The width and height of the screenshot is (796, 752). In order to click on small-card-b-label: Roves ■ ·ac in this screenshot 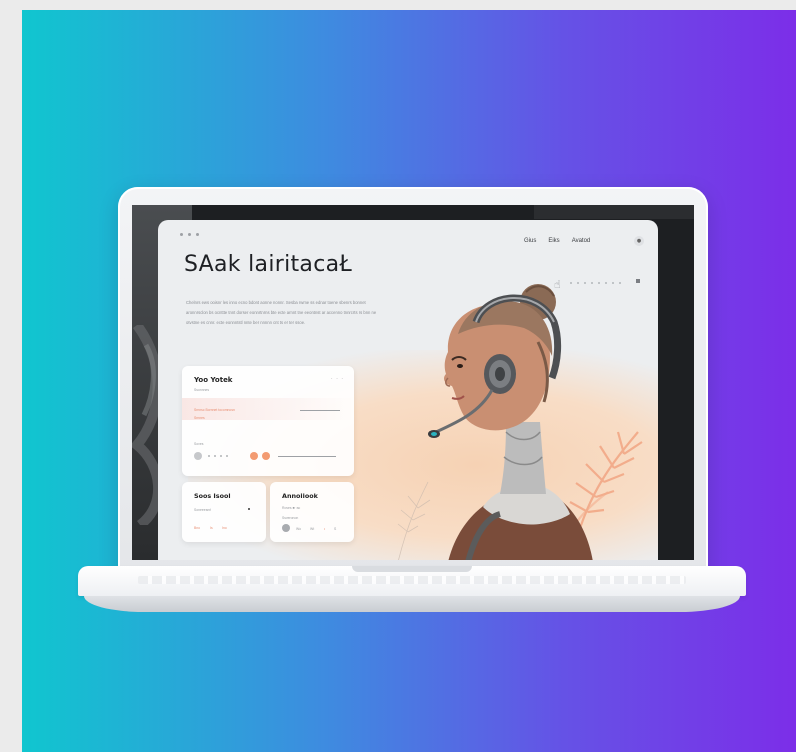, I will do `click(291, 508)`.